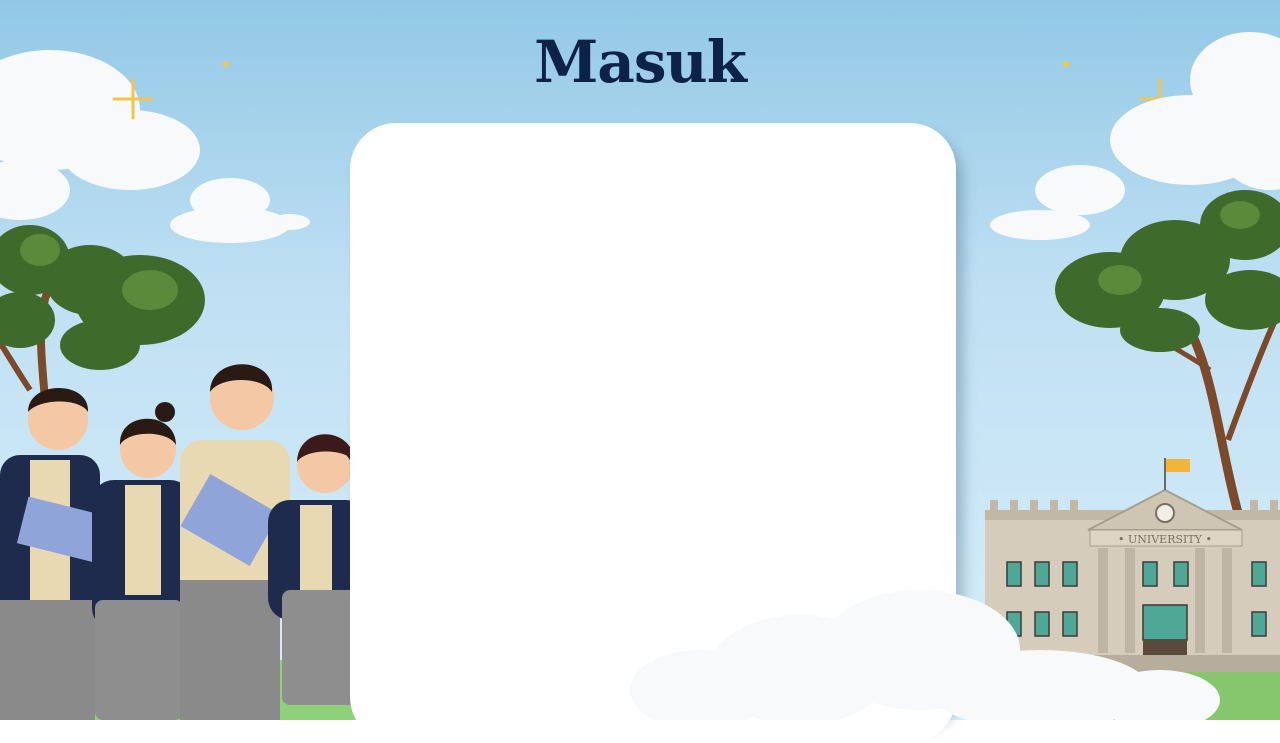 The height and width of the screenshot is (743, 1280). Describe the element at coordinates (1165, 539) in the screenshot. I see `university-sign: • UNIVERSITY •` at that location.